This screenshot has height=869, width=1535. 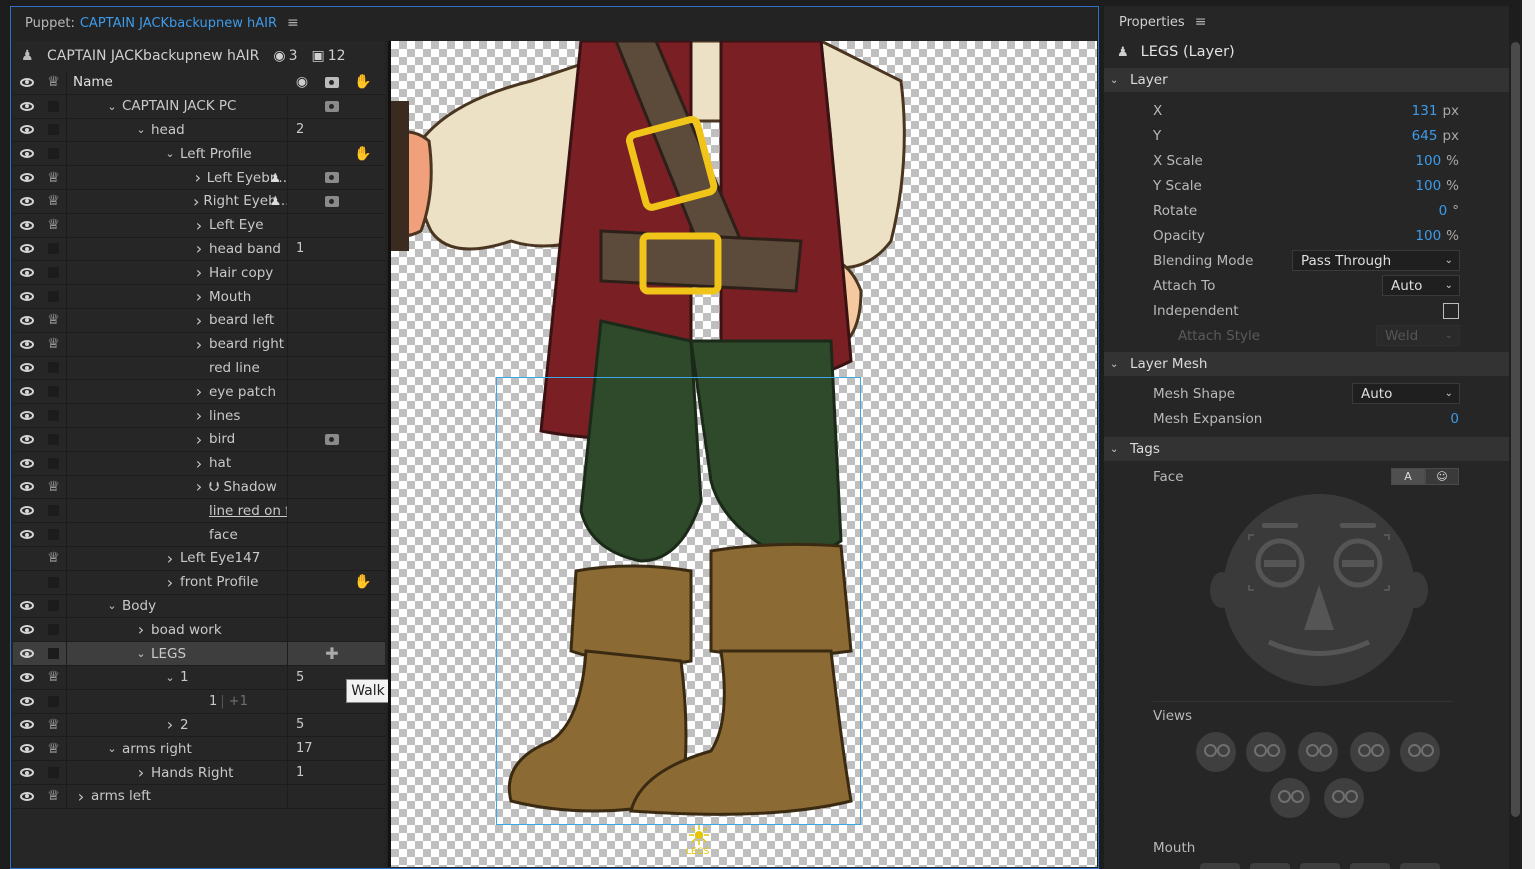 I want to click on tree-row: ⌄ head 2, so click(x=199, y=130).